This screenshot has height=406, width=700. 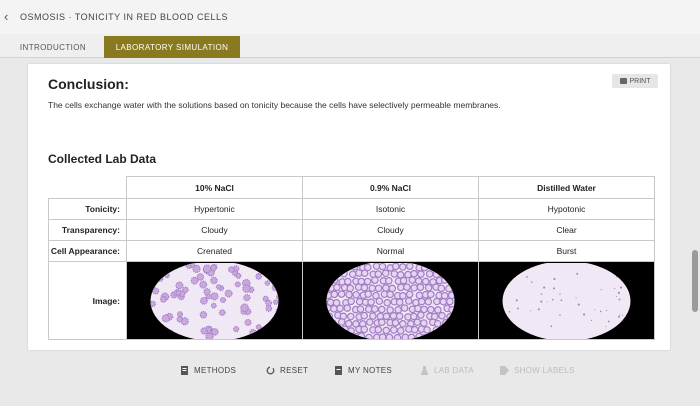 I want to click on column-header-10-nacl: 10% NaCl, so click(x=214, y=187).